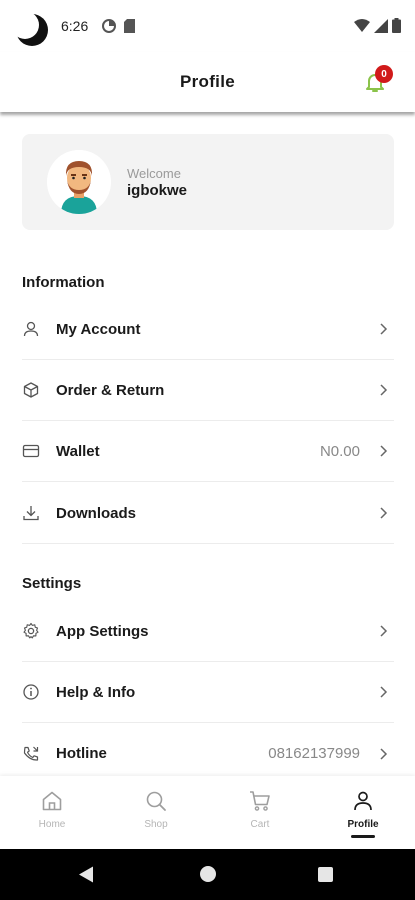 The width and height of the screenshot is (415, 900). Describe the element at coordinates (208, 631) in the screenshot. I see `menu-item-app-settings: App Settings` at that location.